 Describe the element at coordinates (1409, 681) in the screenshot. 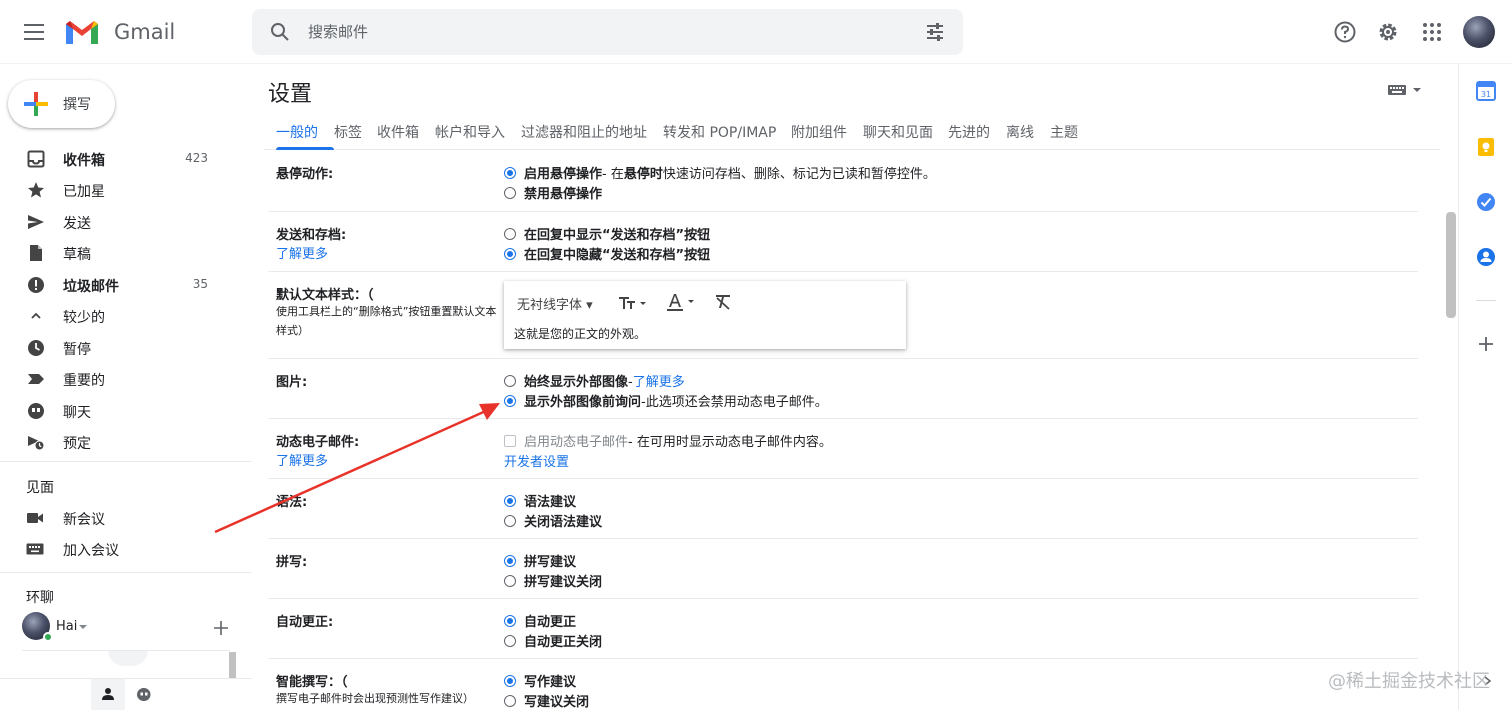

I see `watermark-text: @稀土掘金技术社区` at that location.